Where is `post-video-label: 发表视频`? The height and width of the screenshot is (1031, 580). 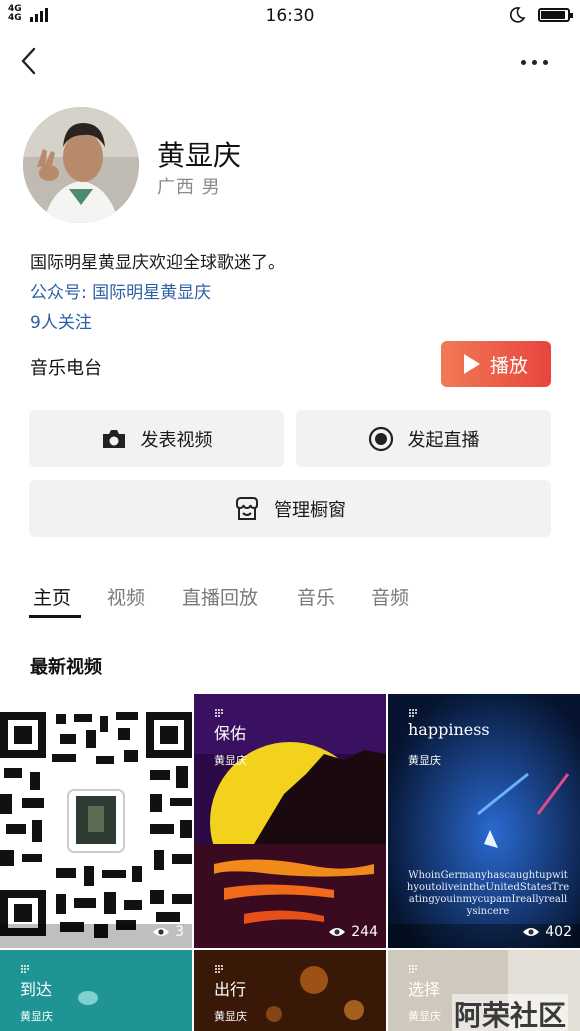 post-video-label: 发表视频 is located at coordinates (176, 440).